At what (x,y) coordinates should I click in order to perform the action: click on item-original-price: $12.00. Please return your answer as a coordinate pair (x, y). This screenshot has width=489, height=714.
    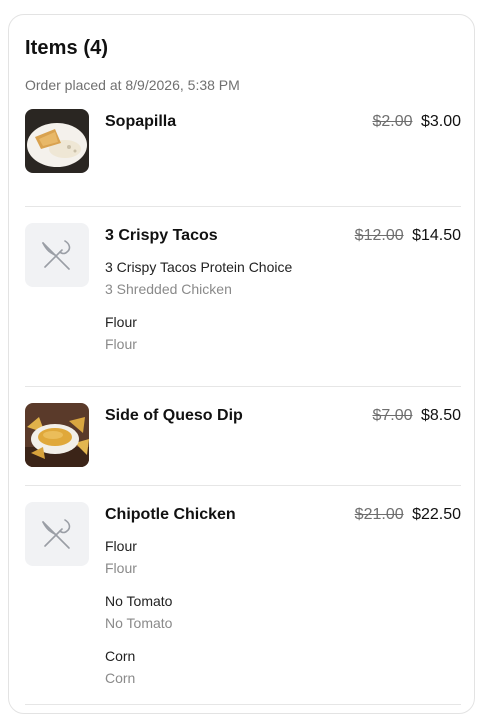
    Looking at the image, I should click on (379, 235).